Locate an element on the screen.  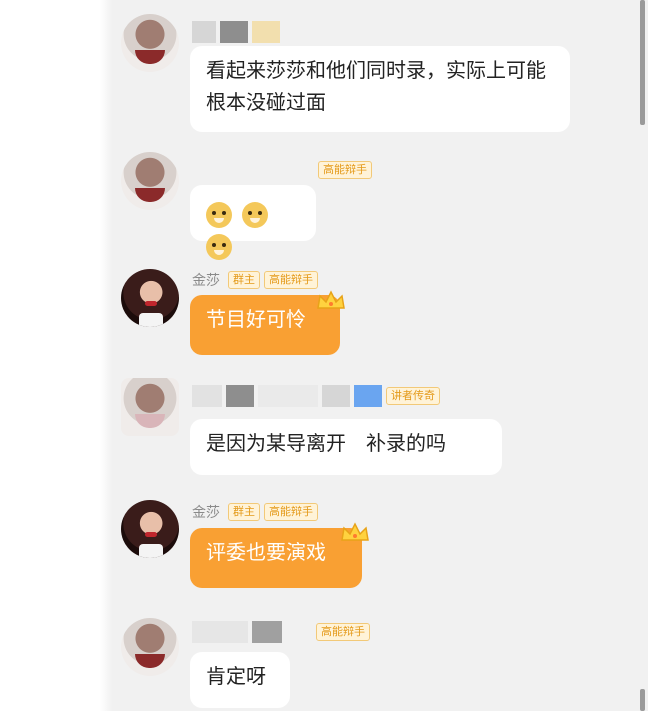
message-bubble: 评委也要演戏 is located at coordinates (276, 558).